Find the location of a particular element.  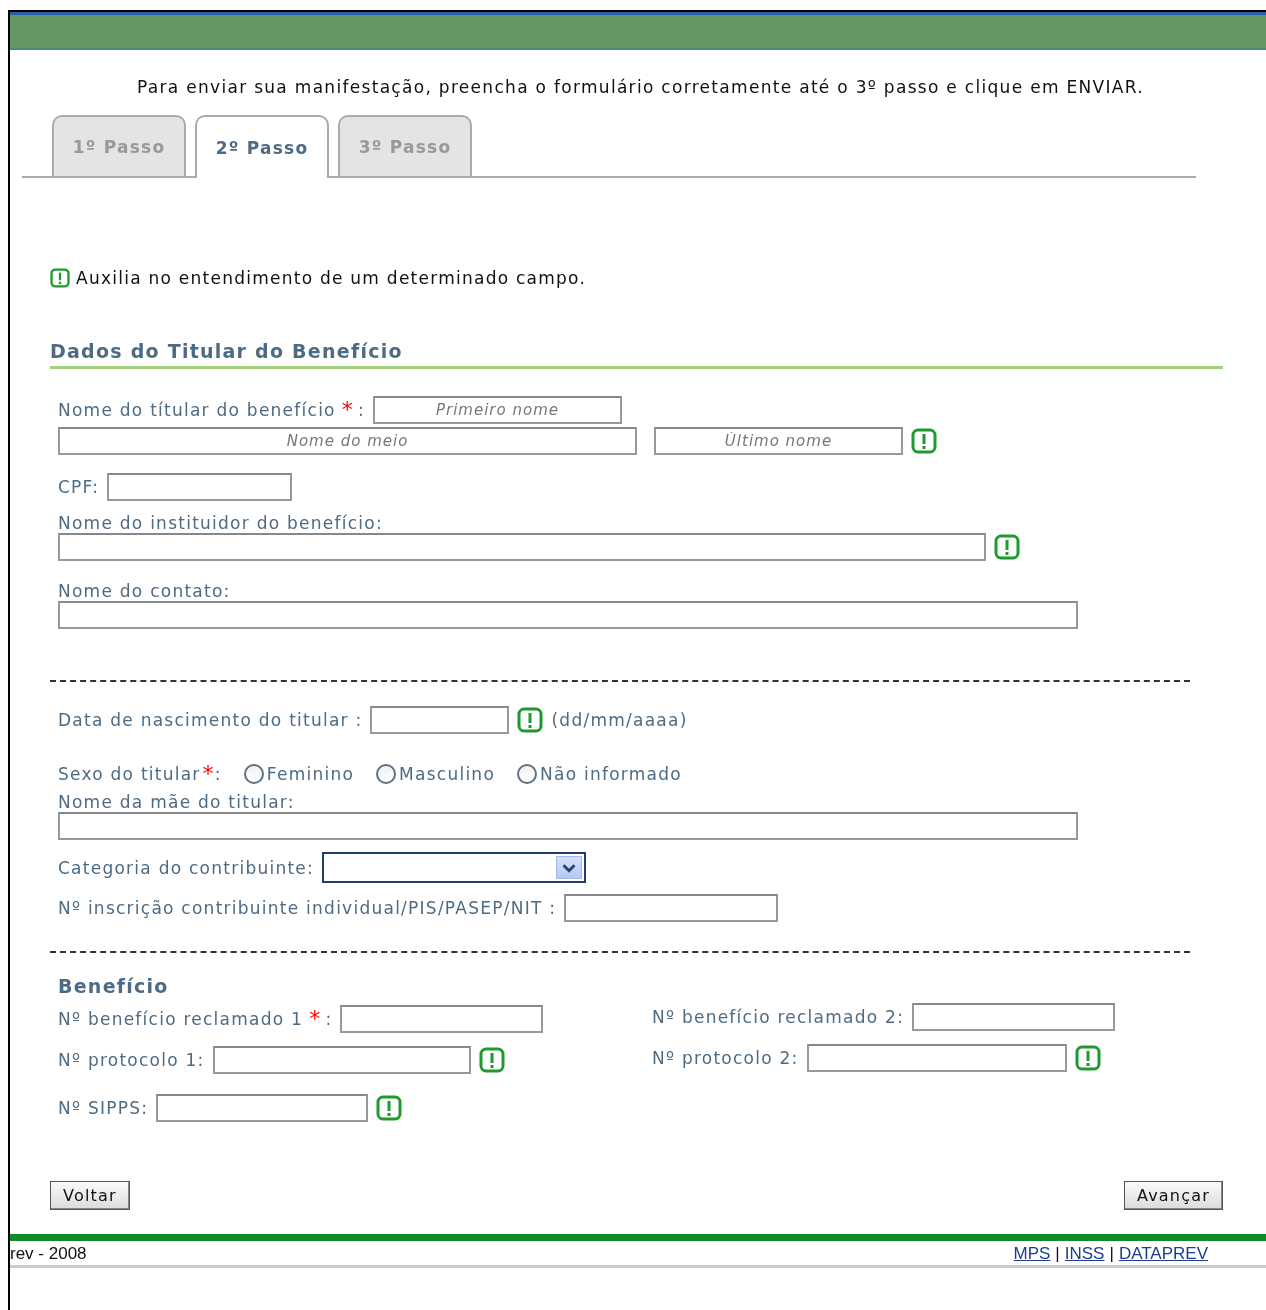

caret-icon is located at coordinates (569, 867).